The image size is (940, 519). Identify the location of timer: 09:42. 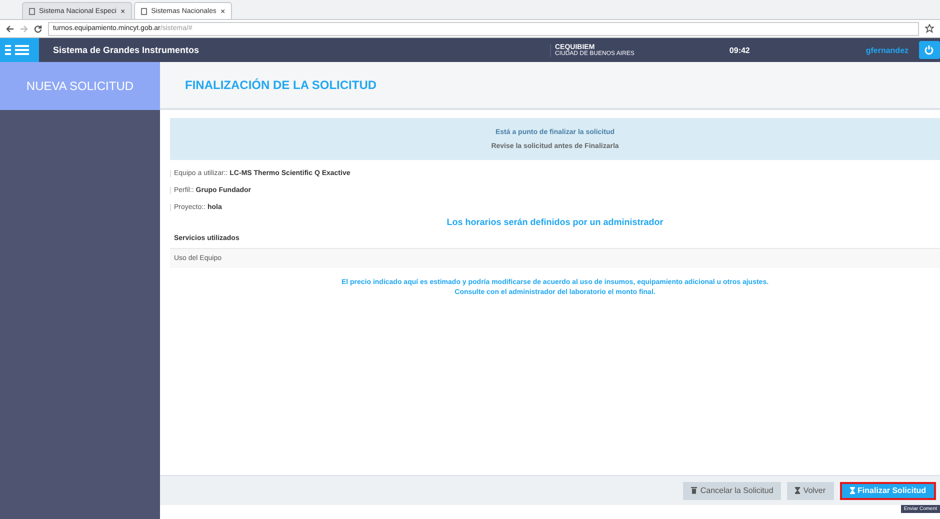
(740, 50).